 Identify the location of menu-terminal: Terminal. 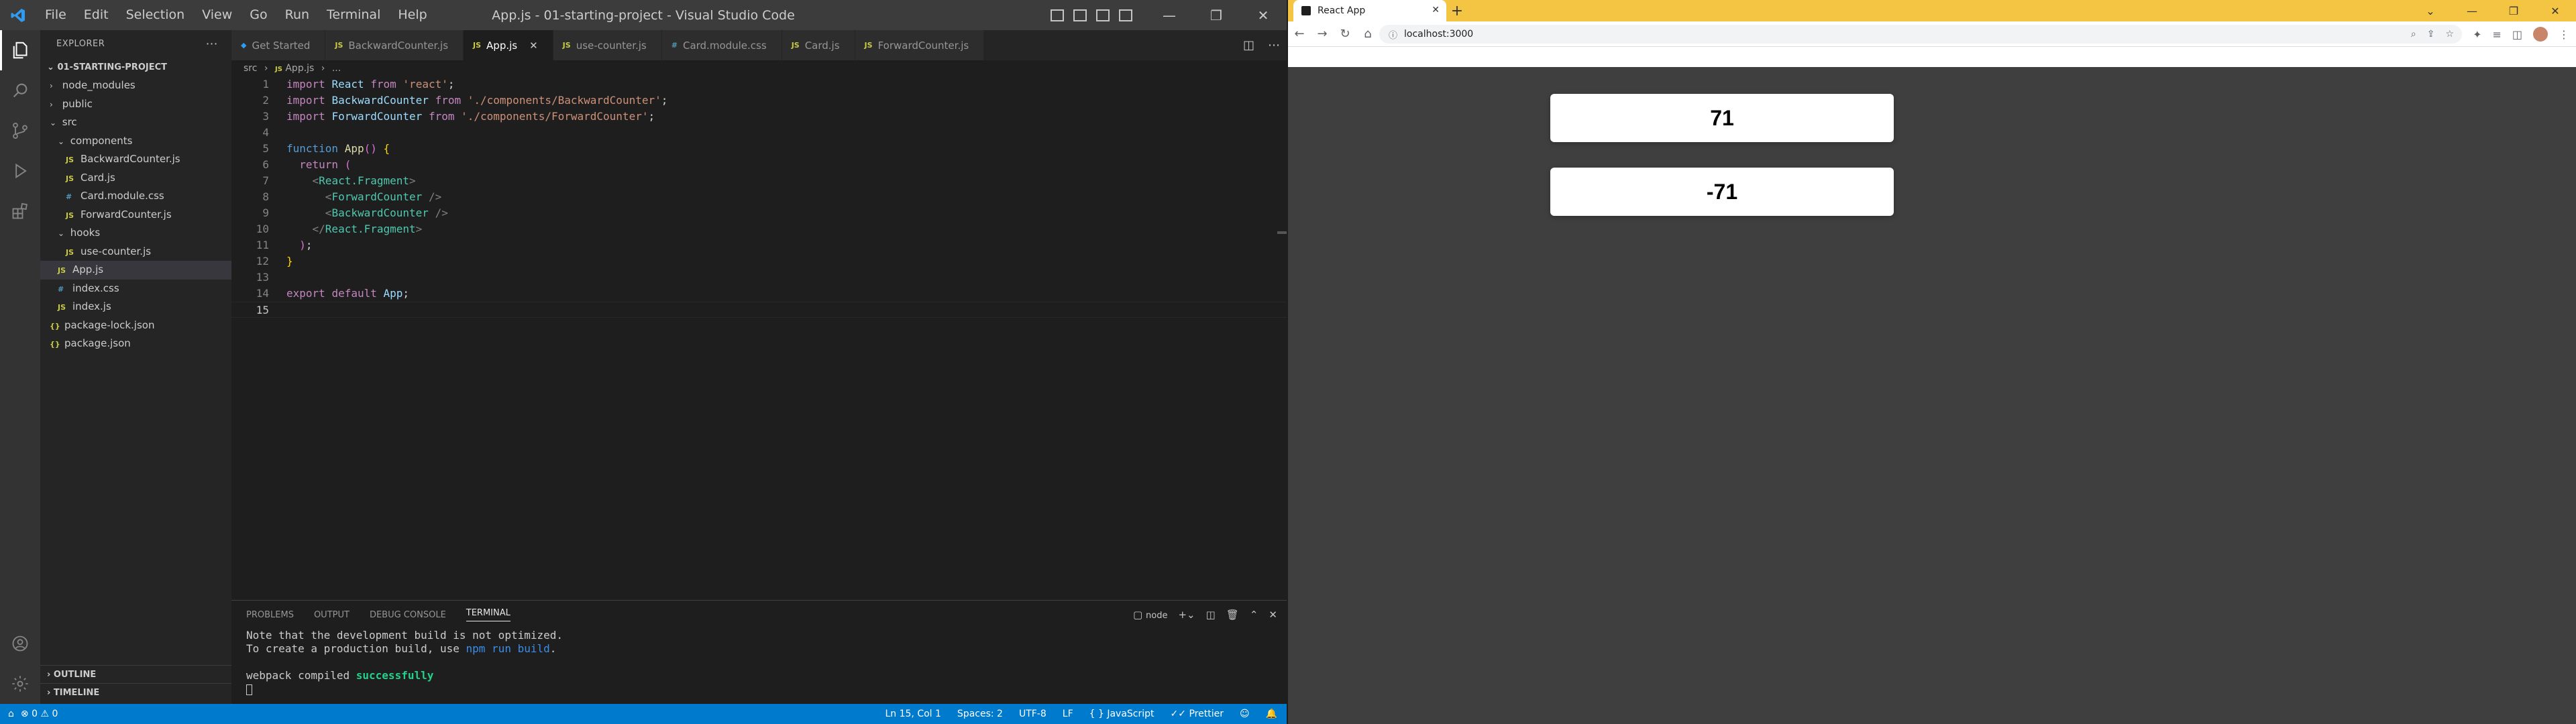
(353, 15).